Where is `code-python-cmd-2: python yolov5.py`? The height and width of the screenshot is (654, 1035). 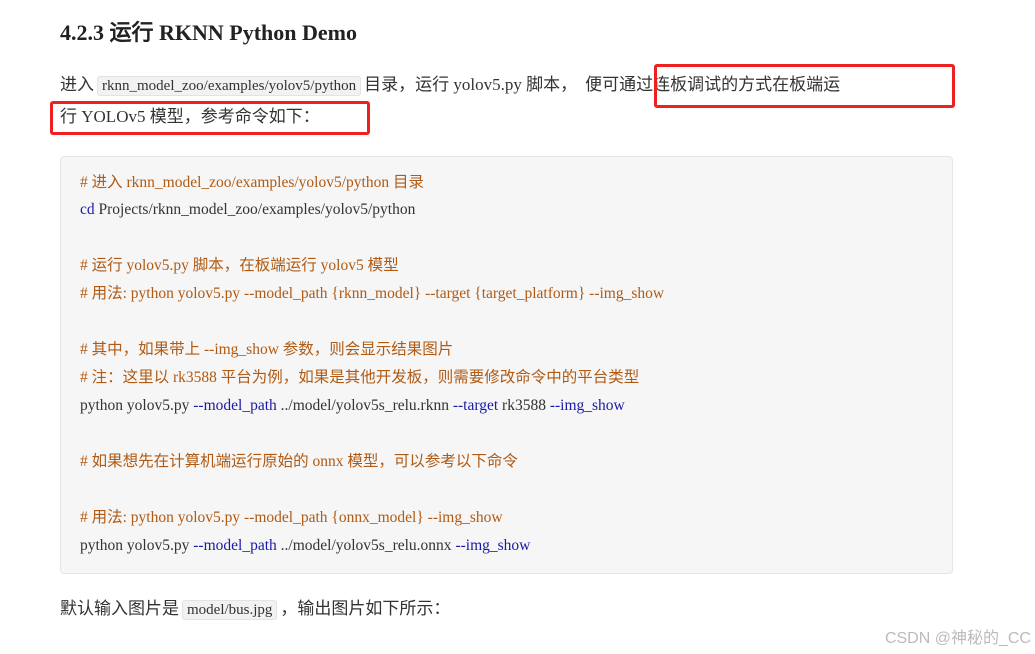 code-python-cmd-2: python yolov5.py is located at coordinates (137, 545).